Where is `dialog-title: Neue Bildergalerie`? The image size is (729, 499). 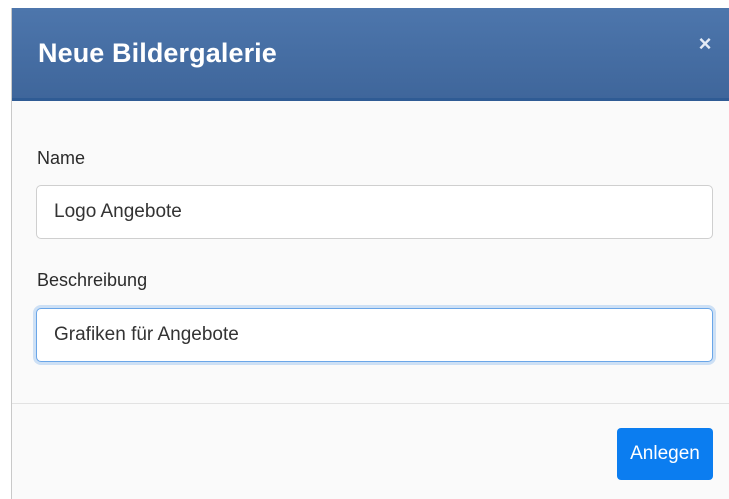 dialog-title: Neue Bildergalerie is located at coordinates (157, 53).